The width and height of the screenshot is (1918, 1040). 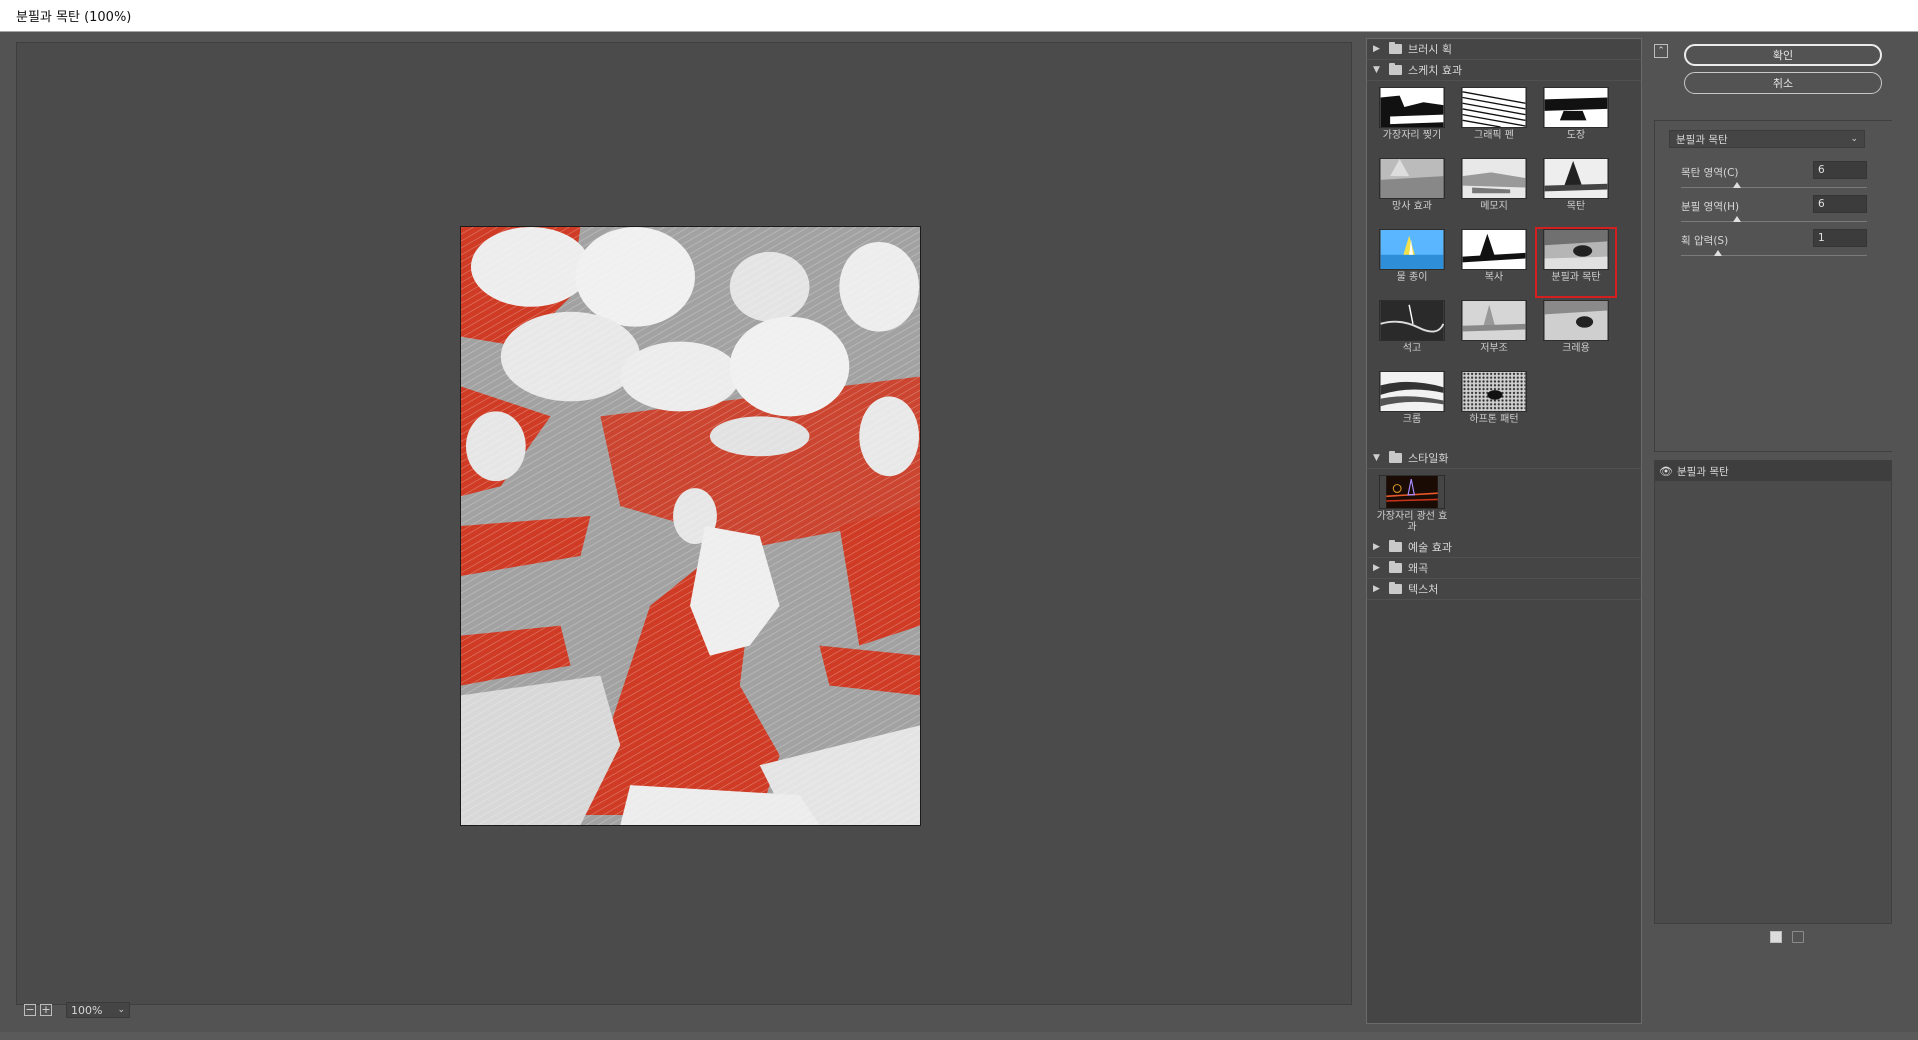 I want to click on zoom-value-text: 100%, so click(x=87, y=1010).